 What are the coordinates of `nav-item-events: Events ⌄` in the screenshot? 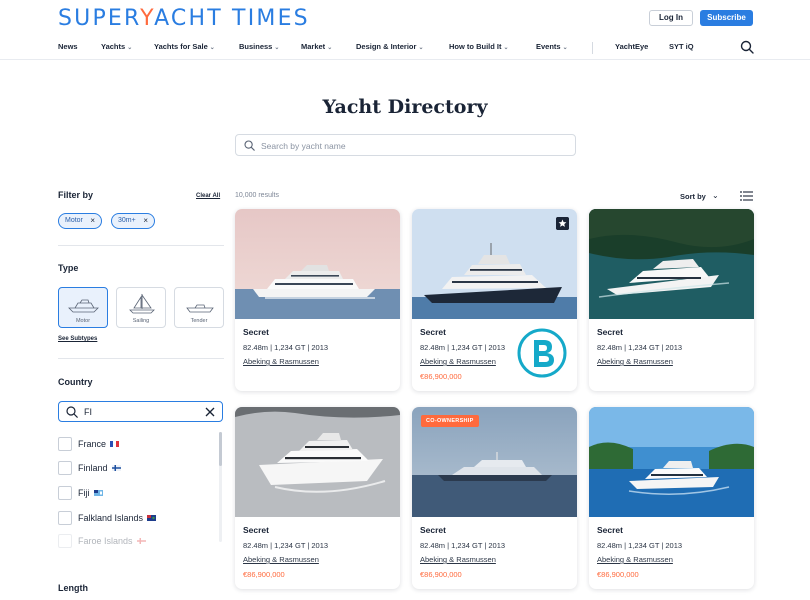 It's located at (552, 46).